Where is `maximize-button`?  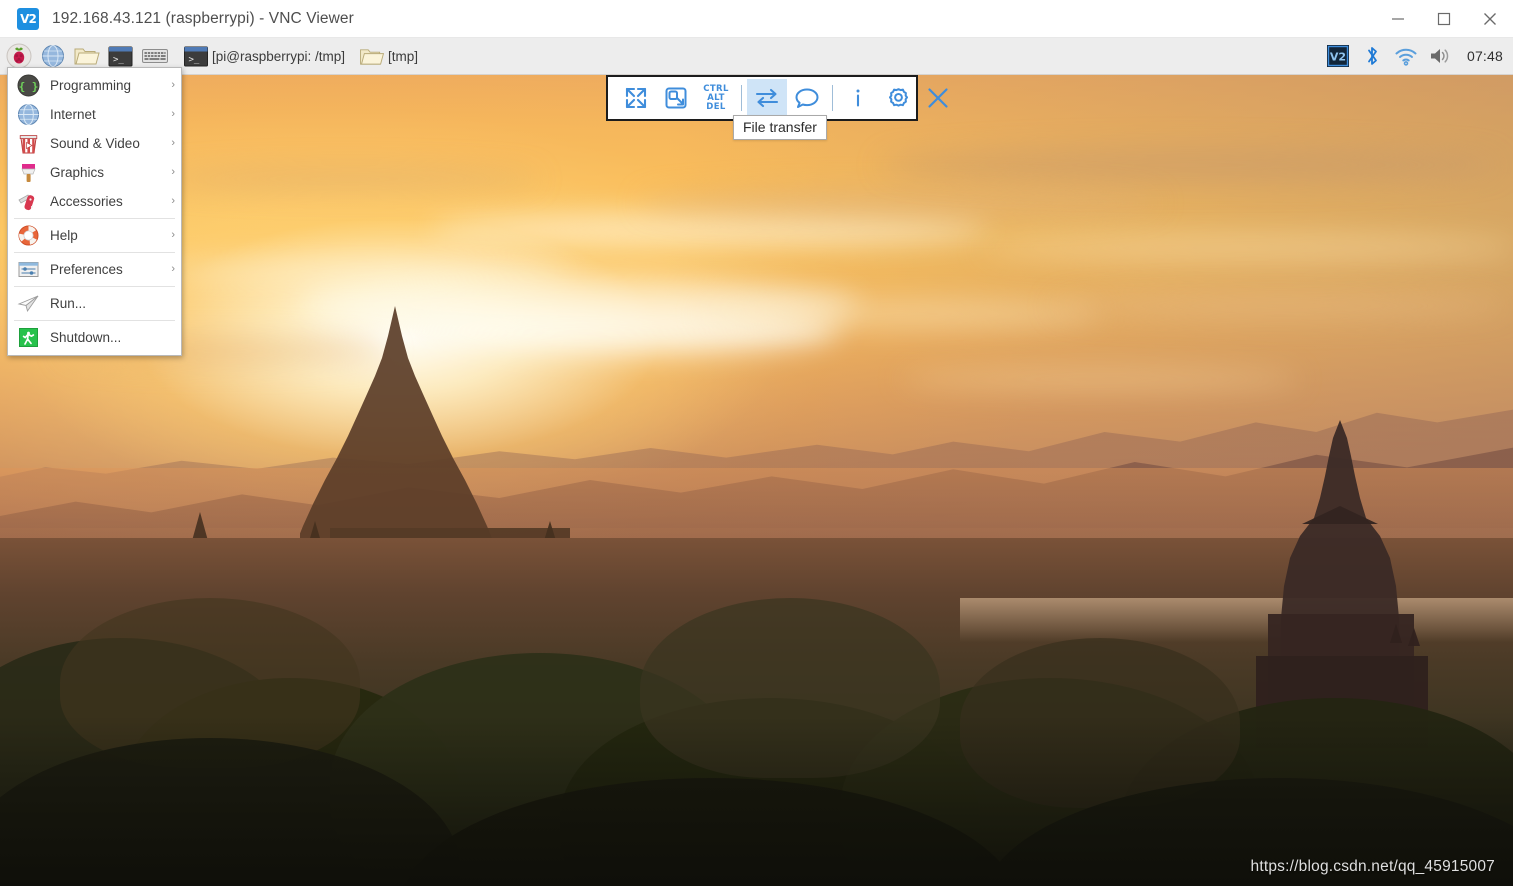 maximize-button is located at coordinates (1444, 19).